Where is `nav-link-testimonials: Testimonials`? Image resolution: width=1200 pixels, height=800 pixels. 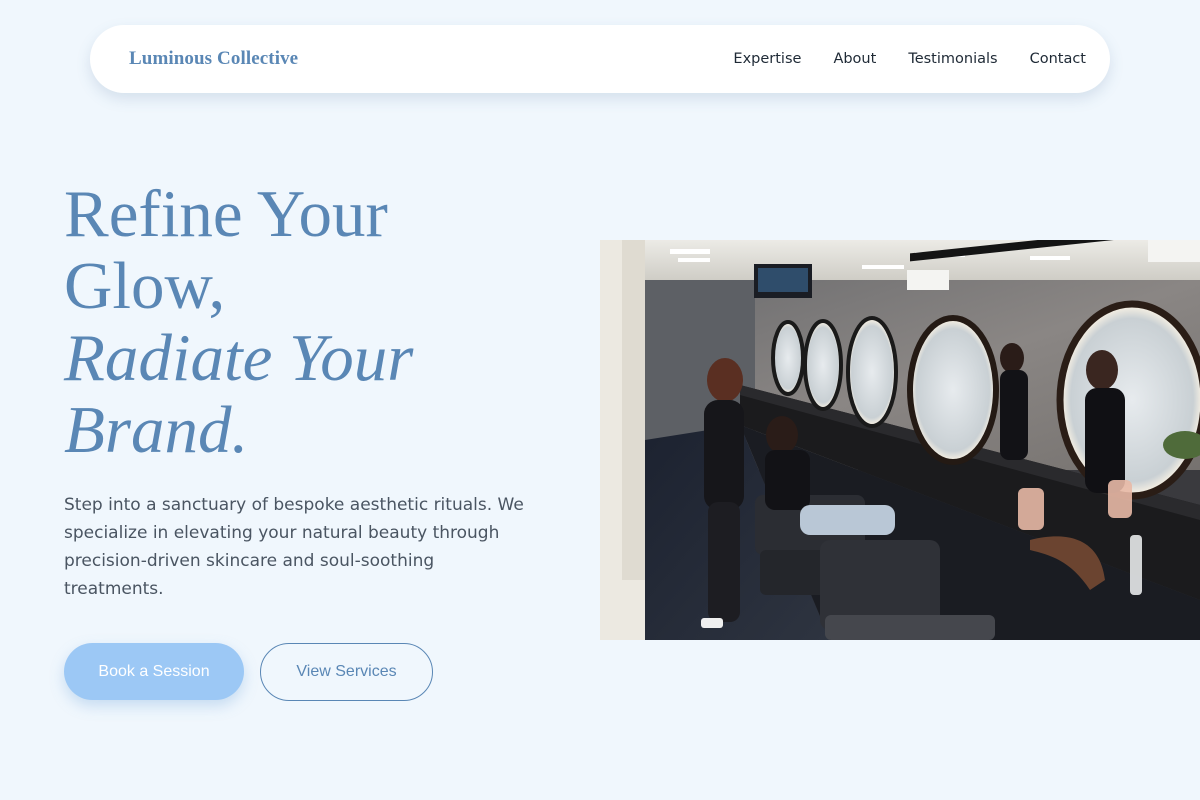
nav-link-testimonials: Testimonials is located at coordinates (952, 59).